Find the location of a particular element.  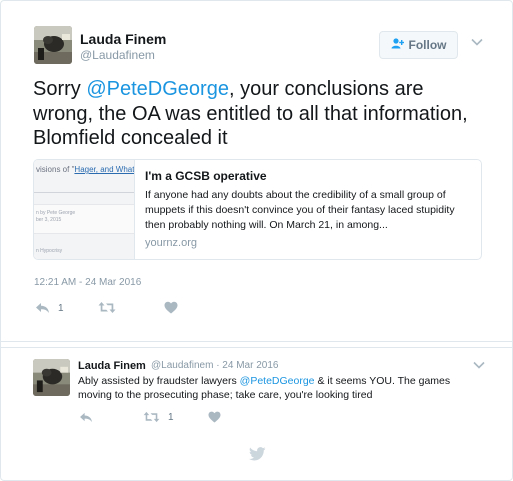

thumbnail-byline: n by Pete George is located at coordinates (56, 213).